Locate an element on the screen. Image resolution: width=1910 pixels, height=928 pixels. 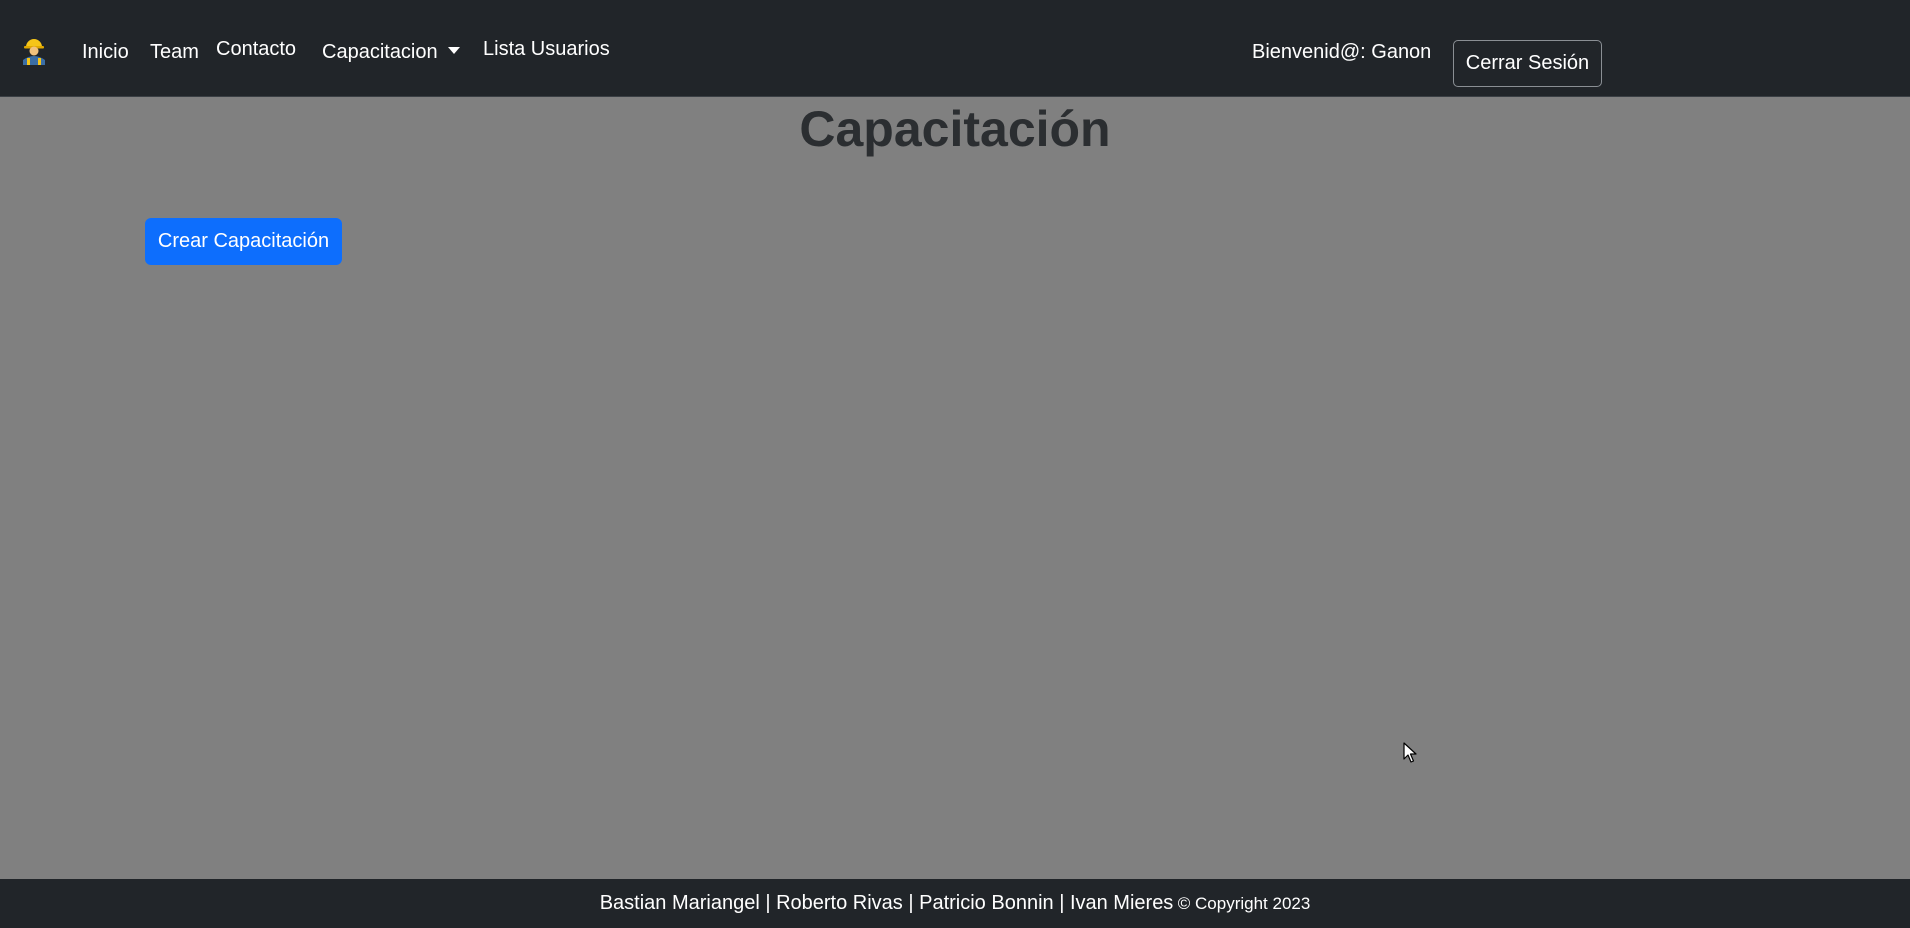
caret-down-icon is located at coordinates (453, 51).